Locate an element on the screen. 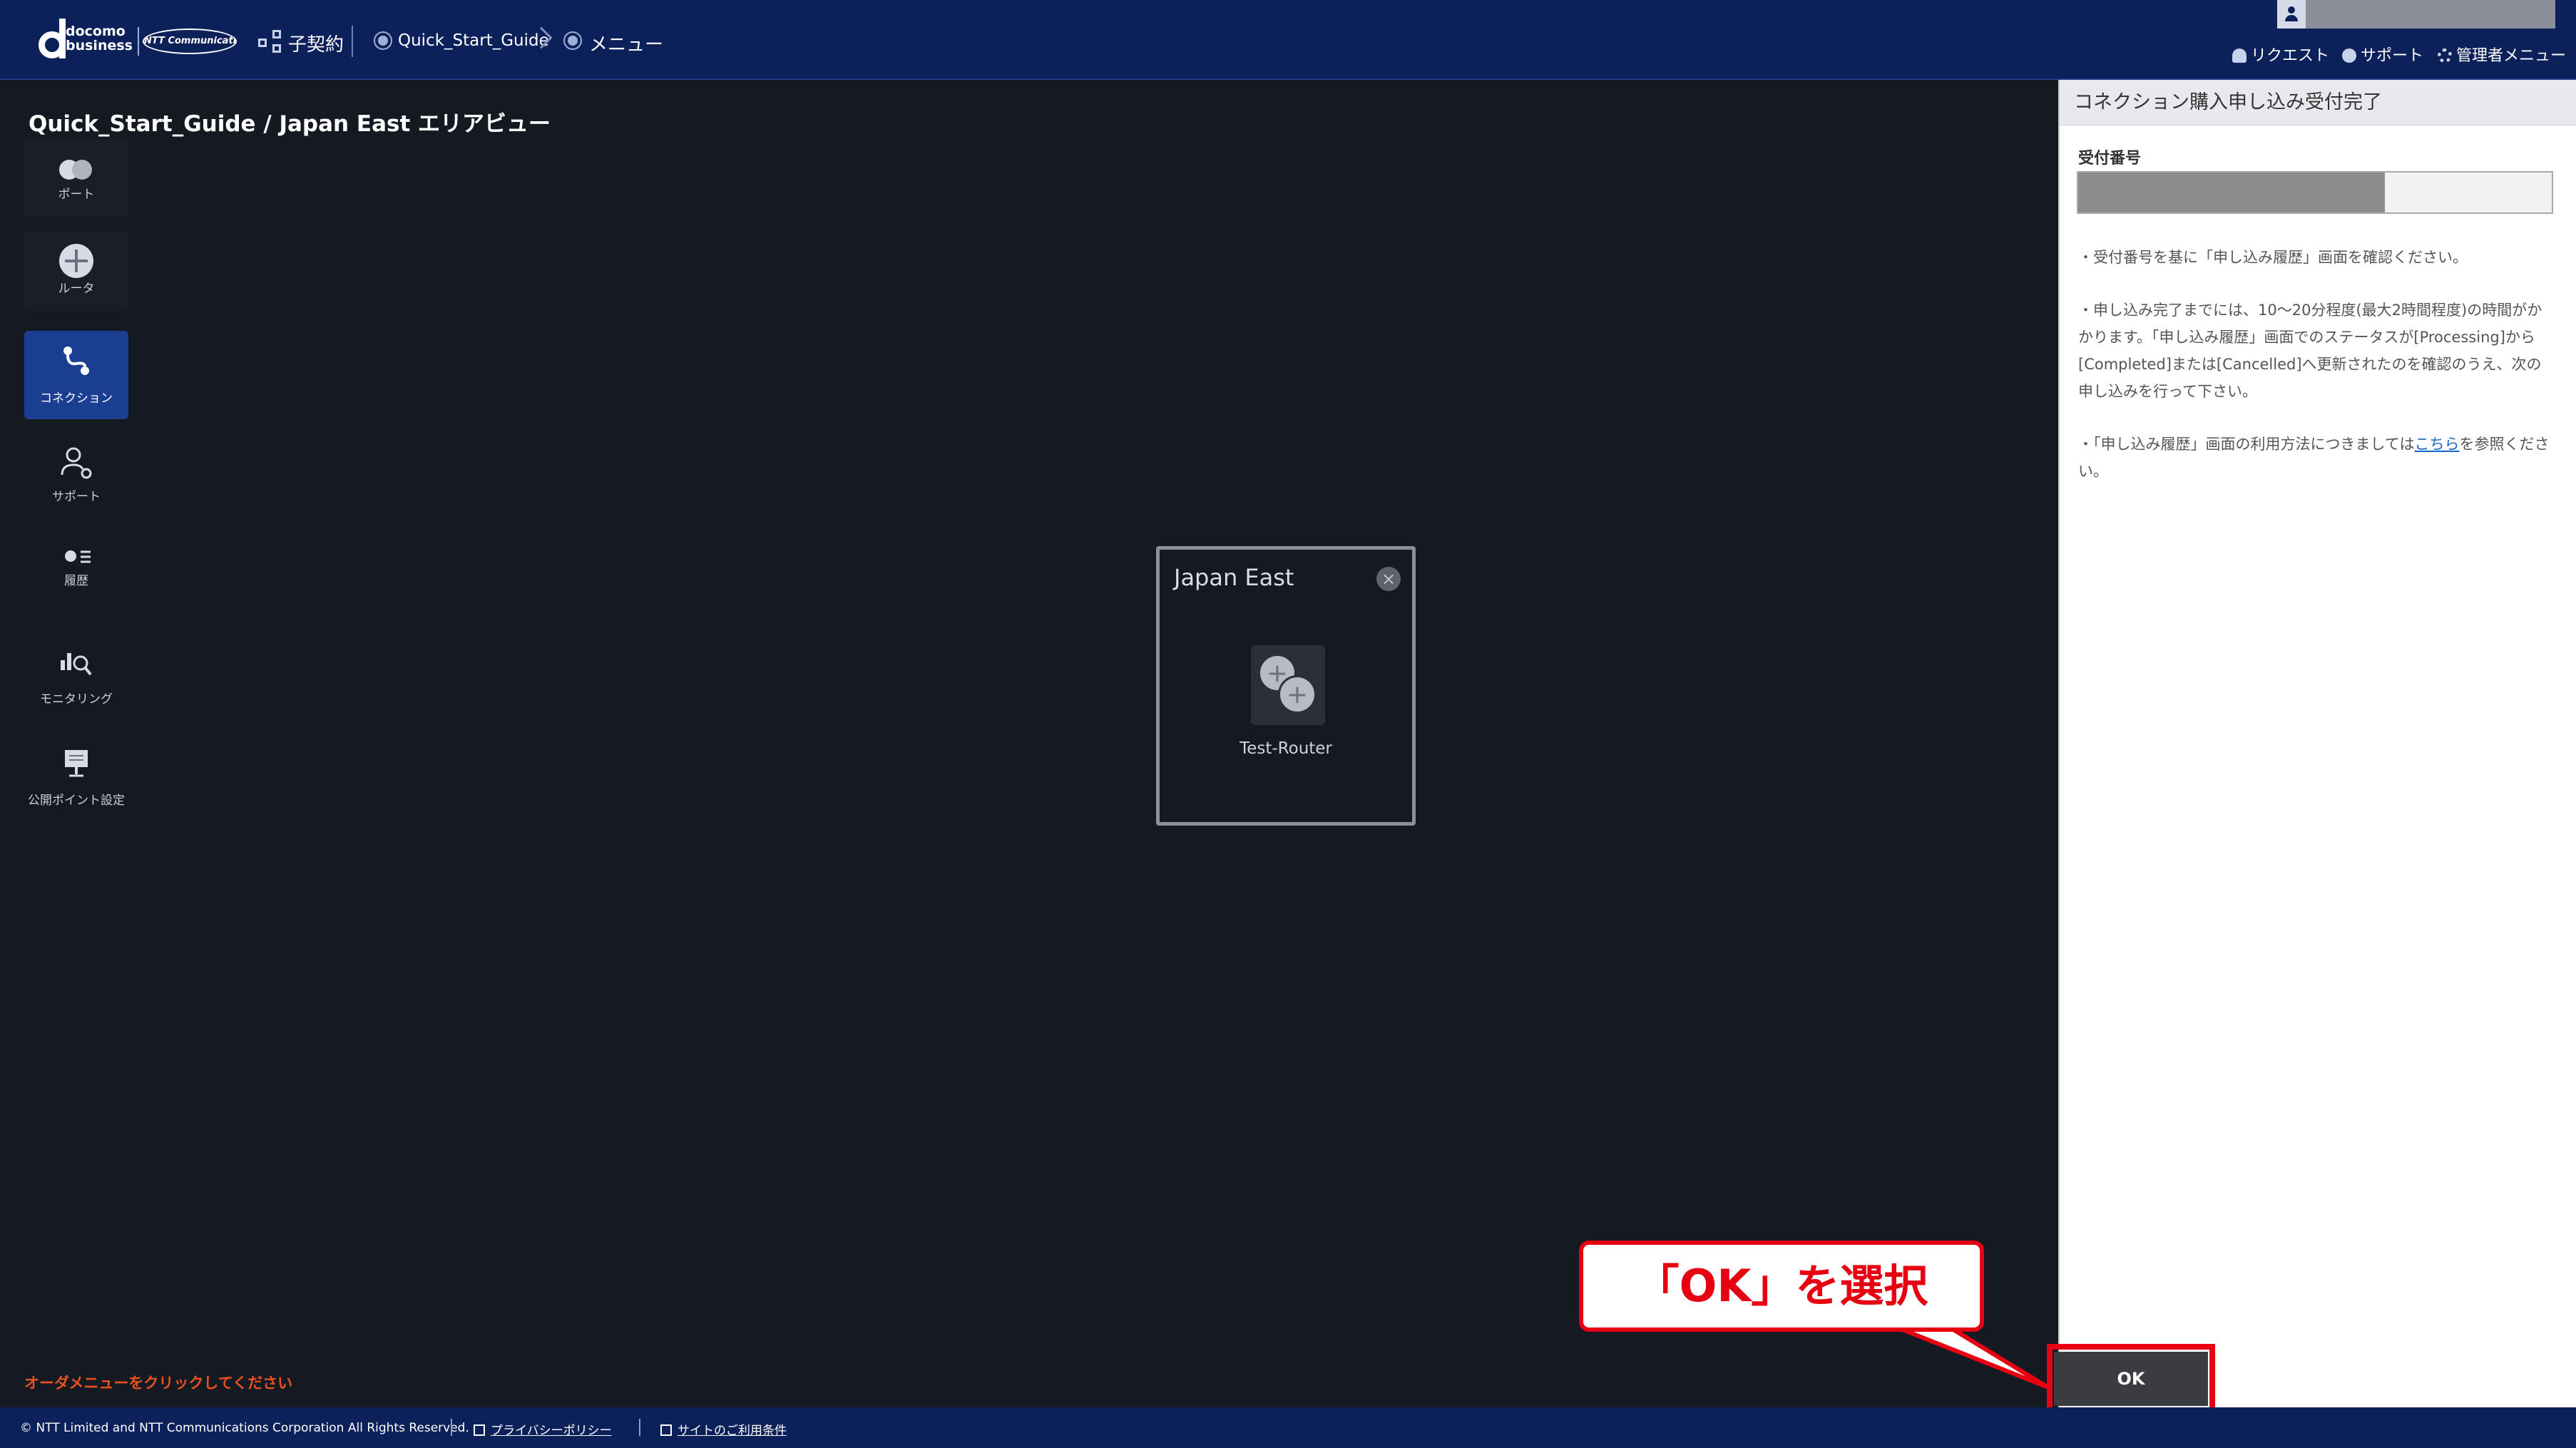 This screenshot has width=2576, height=1448. sidebar-item-support: サポート is located at coordinates (76, 473).